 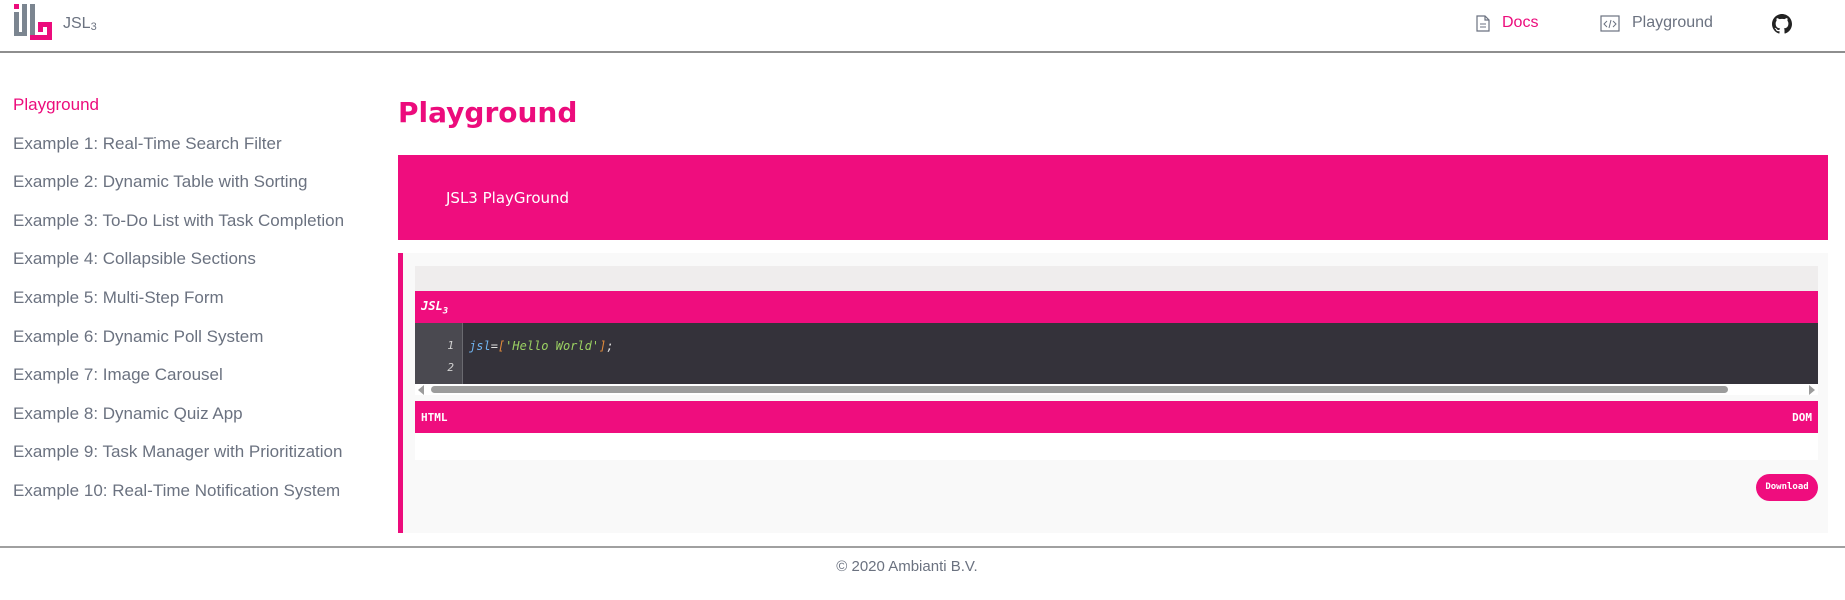 What do you see at coordinates (435, 308) in the screenshot?
I see `editor-label: JSL3` at bounding box center [435, 308].